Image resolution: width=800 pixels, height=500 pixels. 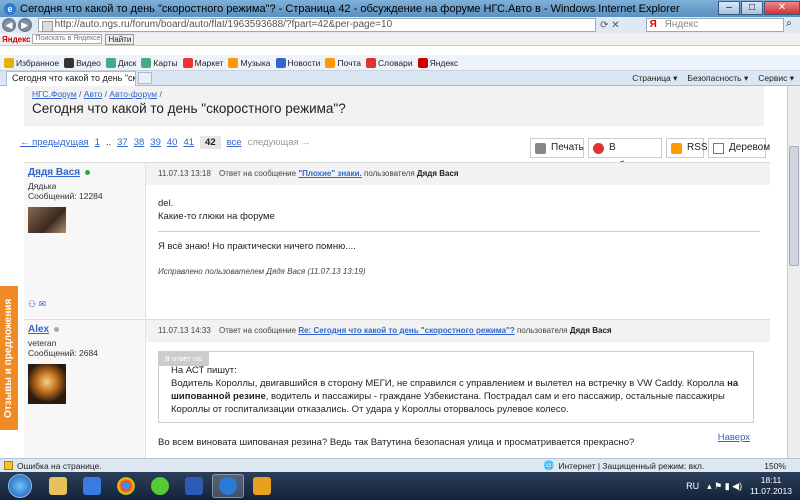 What do you see at coordinates (93, 94) in the screenshot?
I see `breadcrumb-auto: Авто` at bounding box center [93, 94].